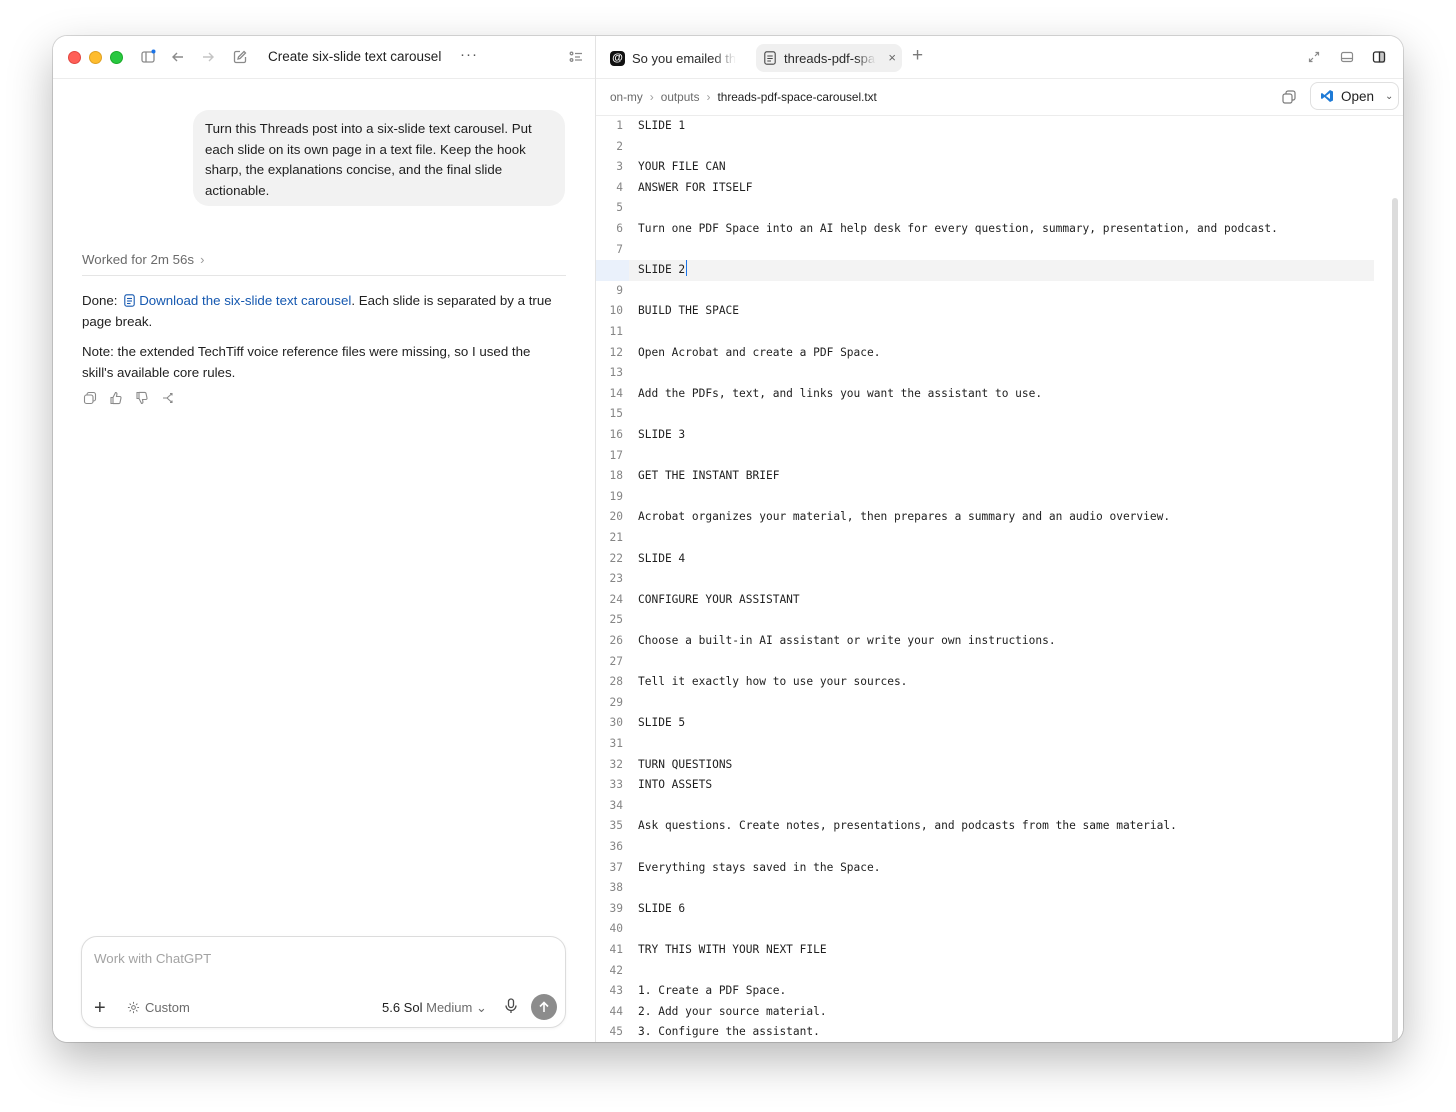 The width and height of the screenshot is (1456, 1112). What do you see at coordinates (178, 57) in the screenshot?
I see `back-arrow-icon` at bounding box center [178, 57].